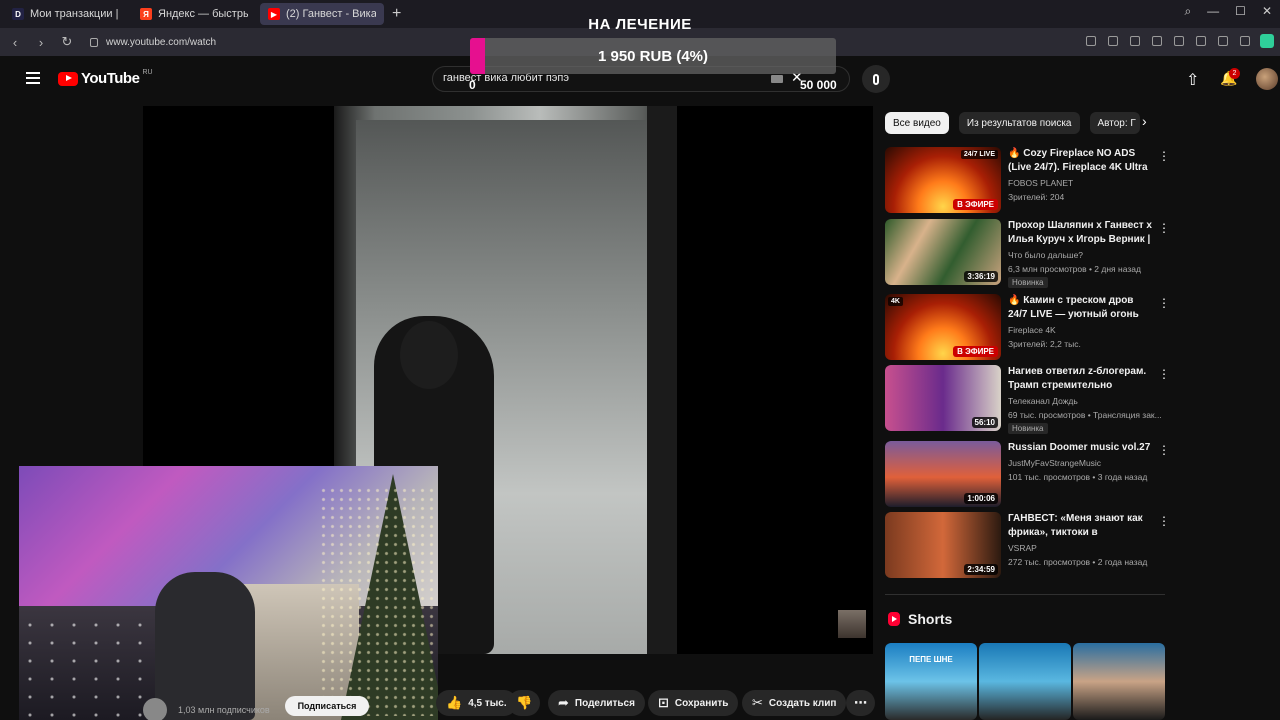 The height and width of the screenshot is (720, 1280). What do you see at coordinates (1245, 41) in the screenshot?
I see `profile-icon` at bounding box center [1245, 41].